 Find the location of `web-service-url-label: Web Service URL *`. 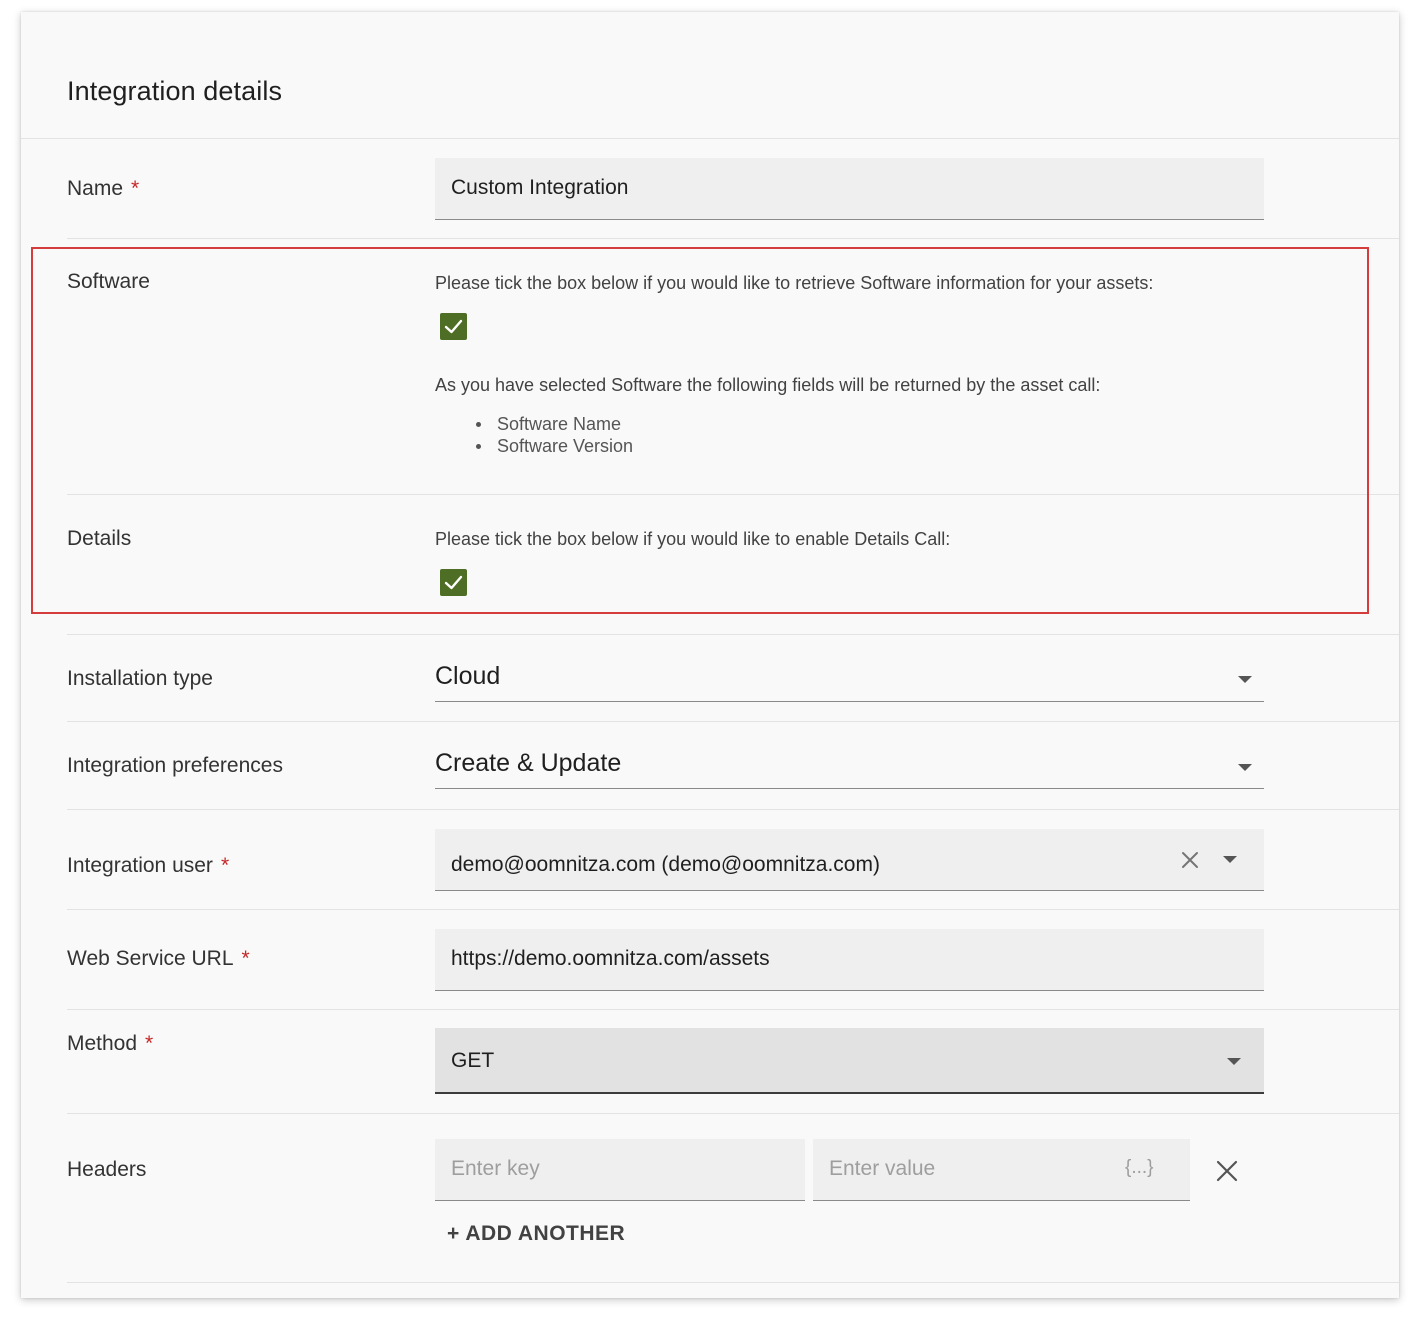

web-service-url-label: Web Service URL * is located at coordinates (158, 958).